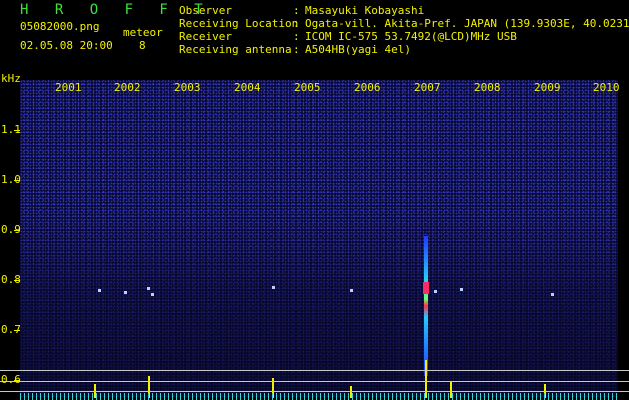 This screenshot has height=400, width=629. What do you see at coordinates (307, 87) in the screenshot?
I see `x-tick-label: 2005` at bounding box center [307, 87].